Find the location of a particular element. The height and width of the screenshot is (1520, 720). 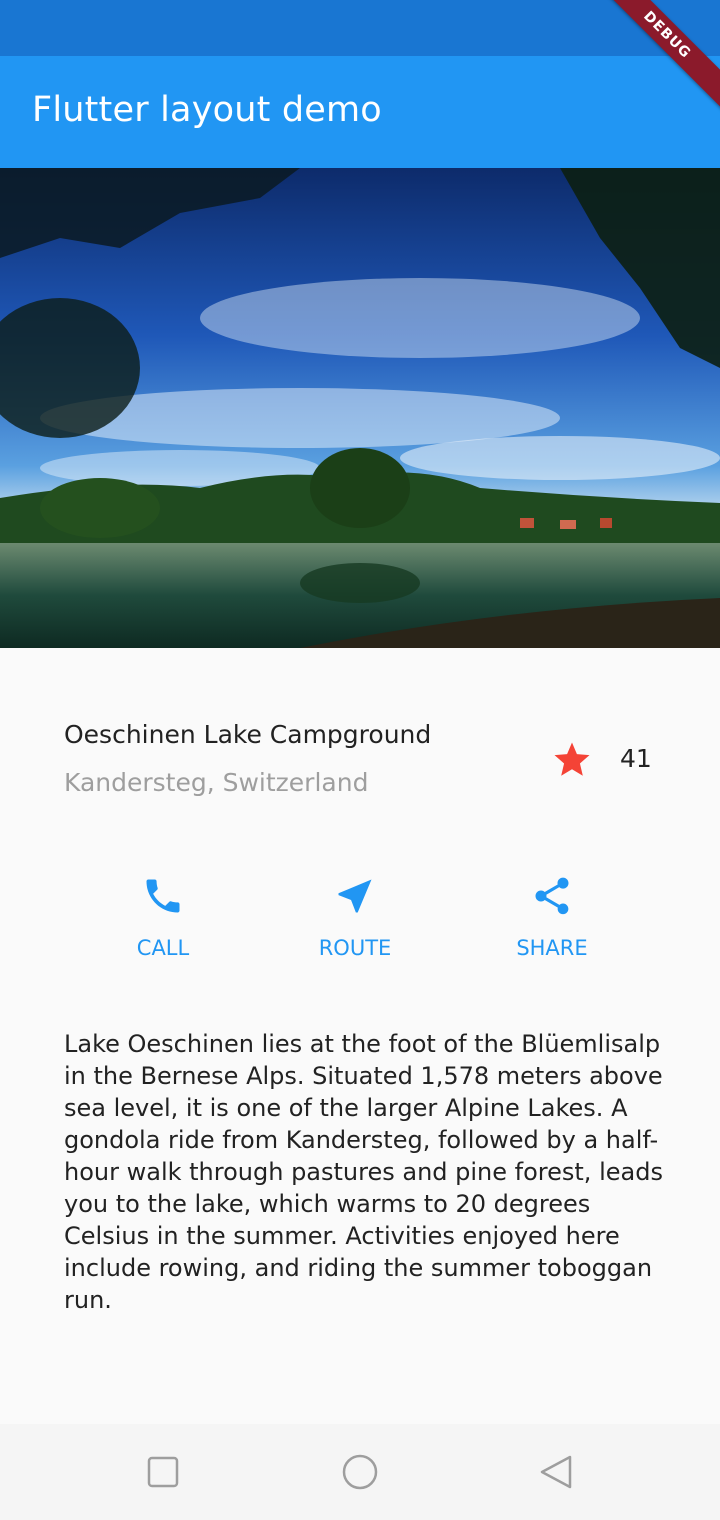

app-title: Flutter layout demo is located at coordinates (207, 110).